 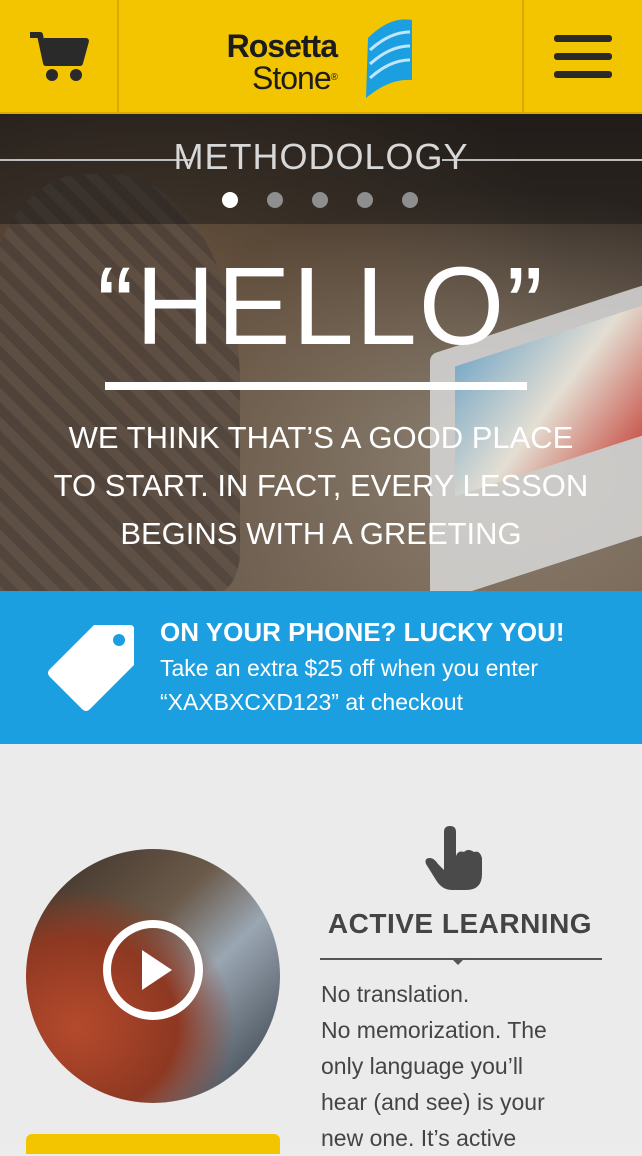 I want to click on logo-line-1: Rosetta, so click(x=282, y=46).